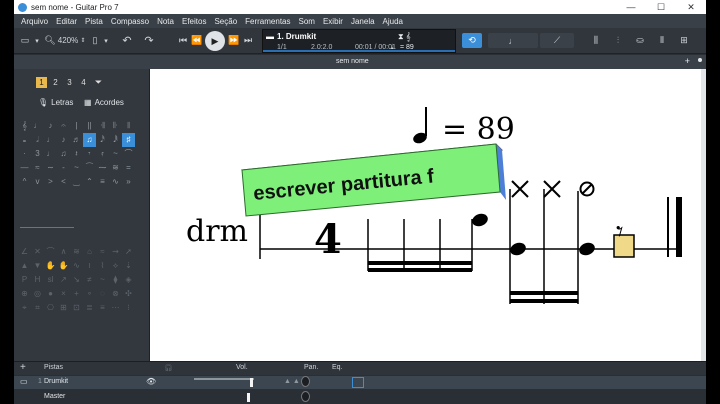 The image size is (720, 404). I want to click on palette-dim-tool-icon: ↘, so click(76, 280).